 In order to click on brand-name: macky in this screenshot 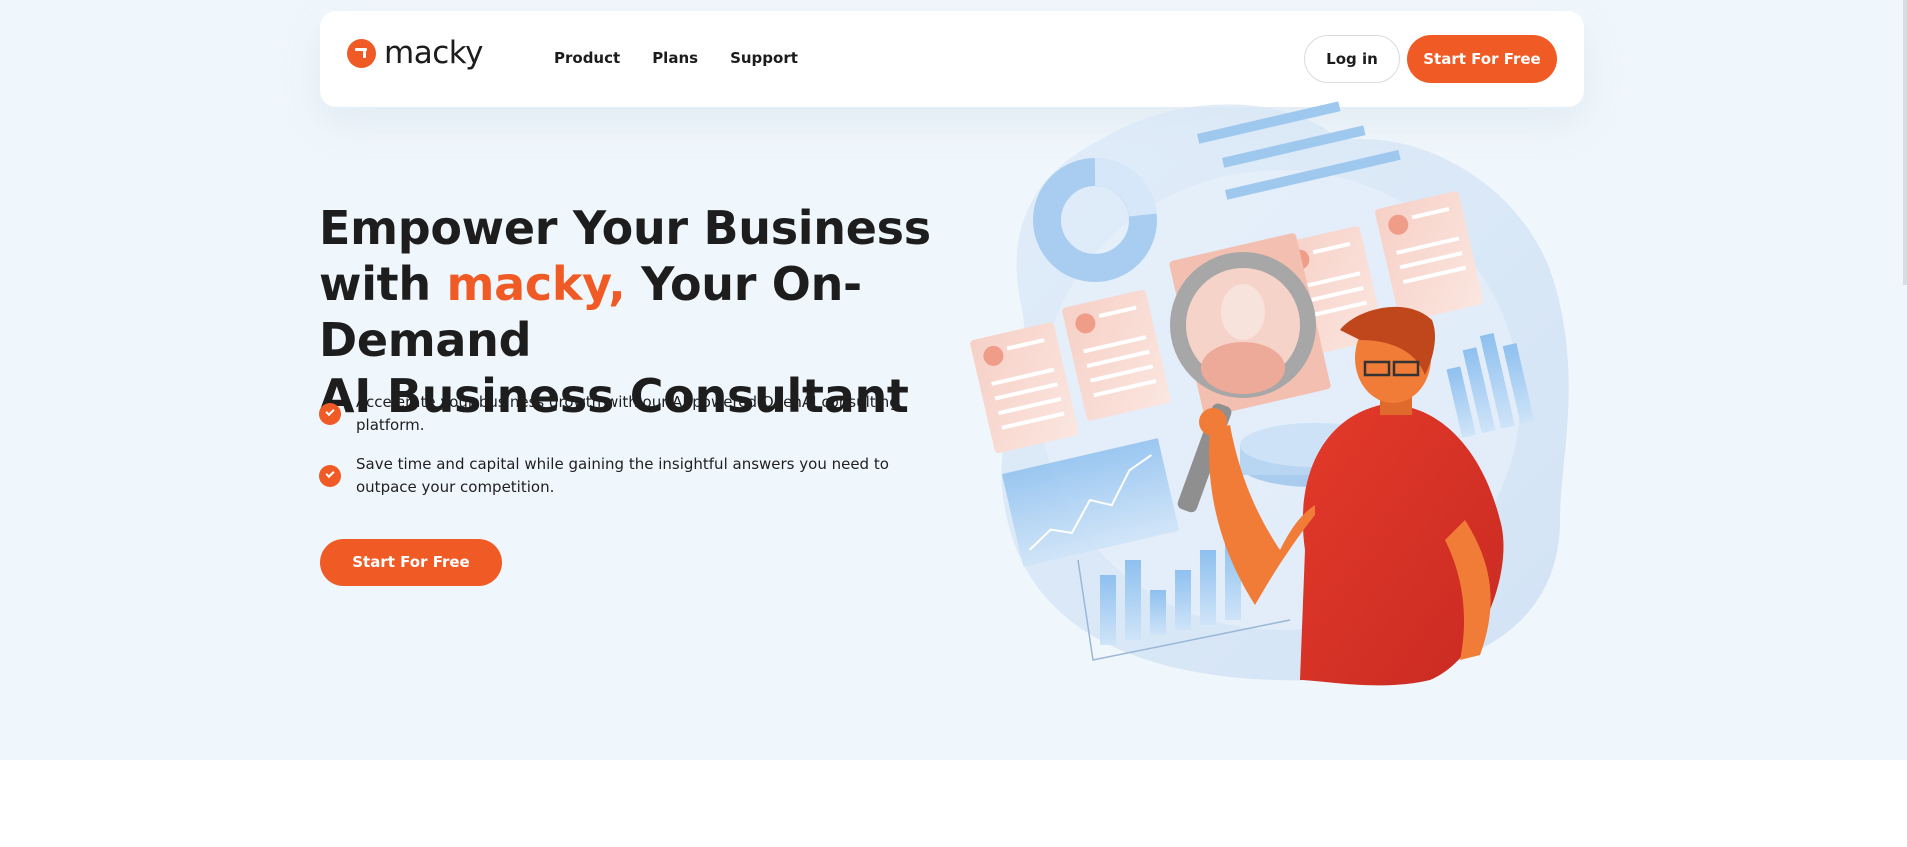, I will do `click(433, 53)`.